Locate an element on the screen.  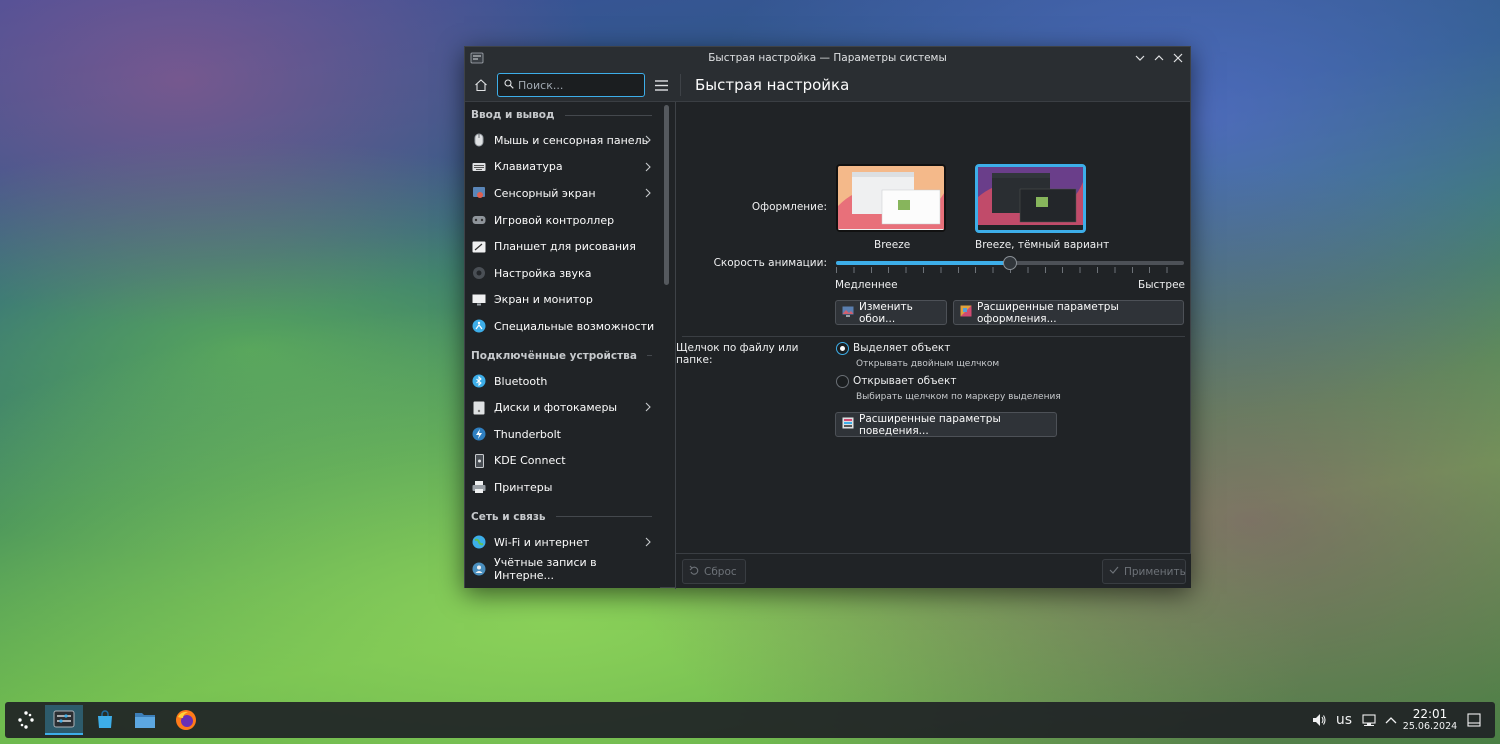
maximize-icon is located at coordinates (1159, 58).